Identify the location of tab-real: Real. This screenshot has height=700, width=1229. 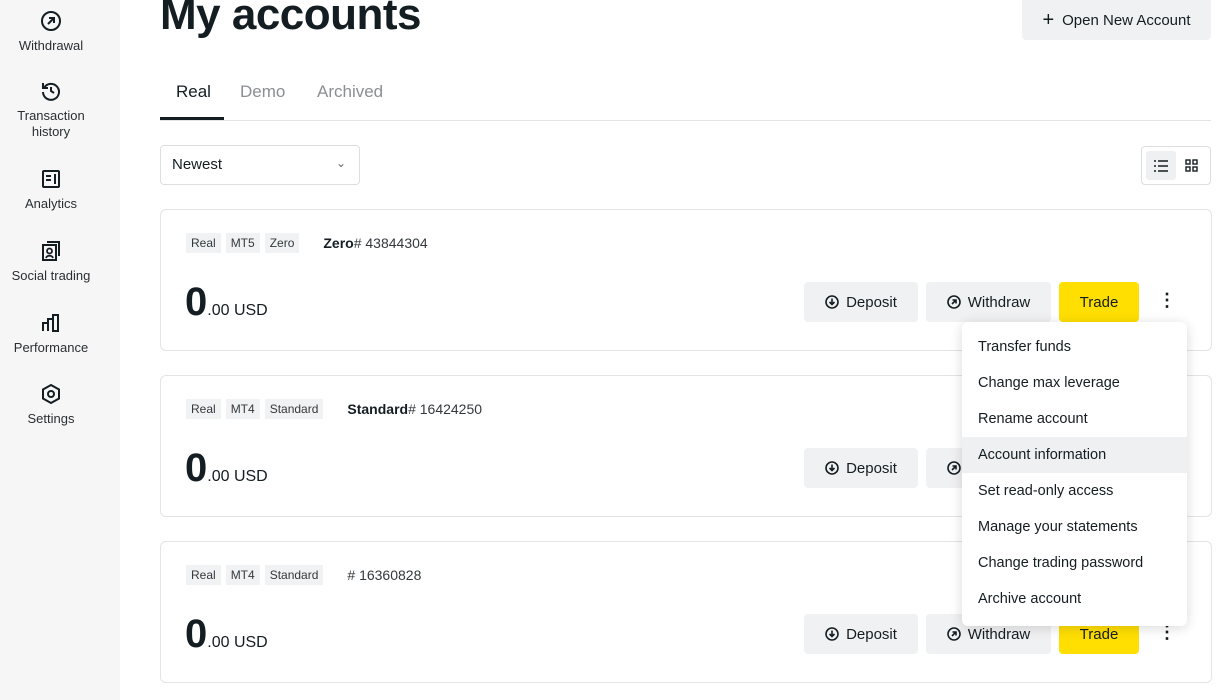
(193, 92).